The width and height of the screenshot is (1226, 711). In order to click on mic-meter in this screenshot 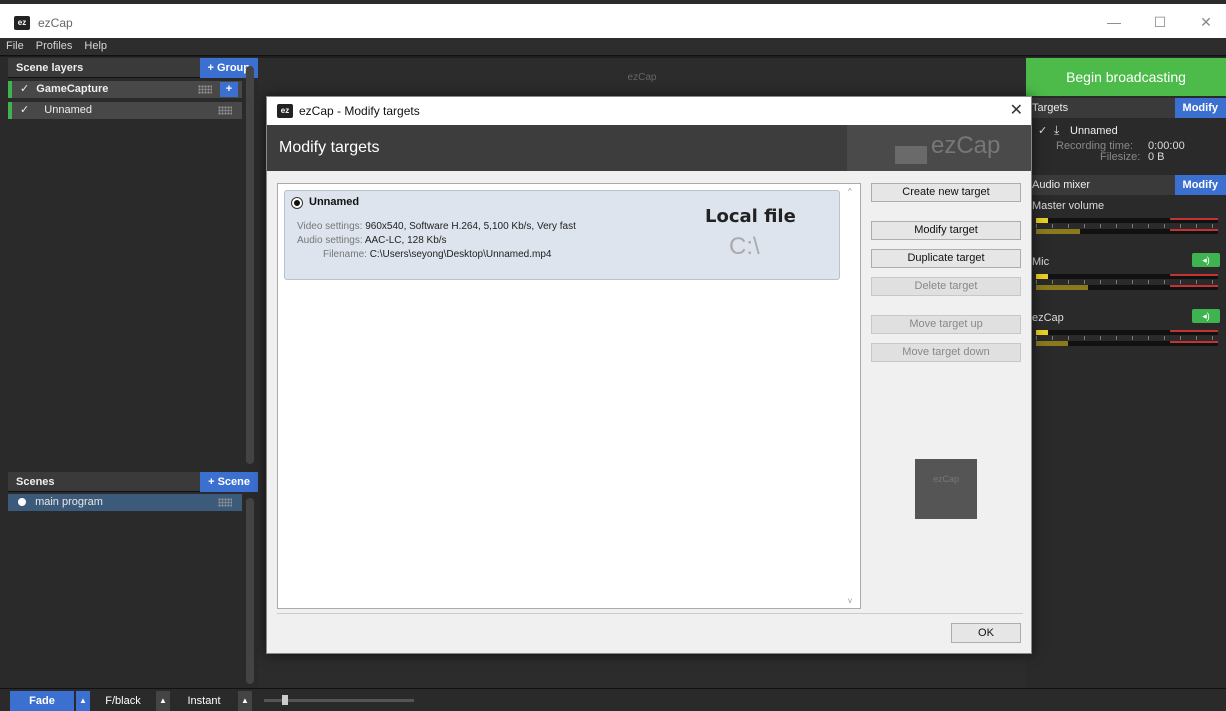, I will do `click(1127, 276)`.